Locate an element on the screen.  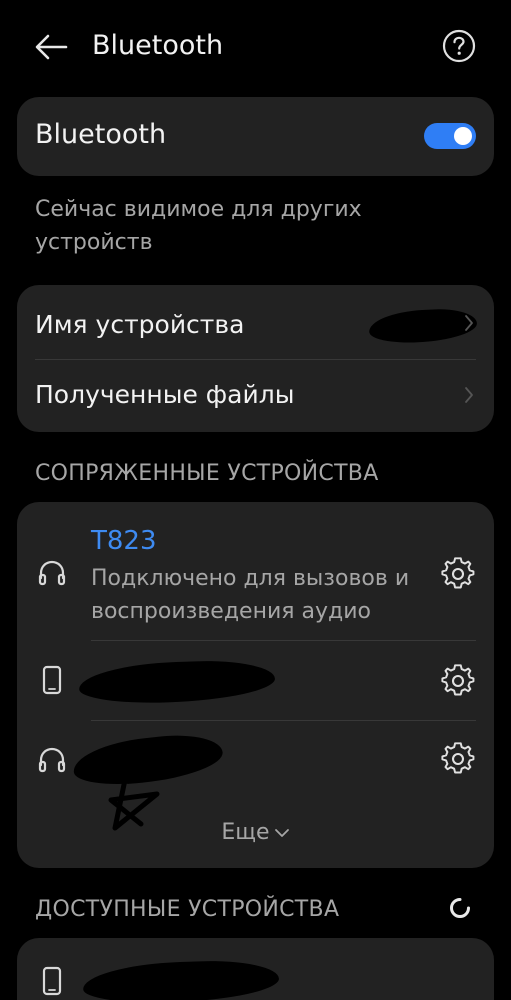
received-files-row: Полученные файлы is located at coordinates (255, 395).